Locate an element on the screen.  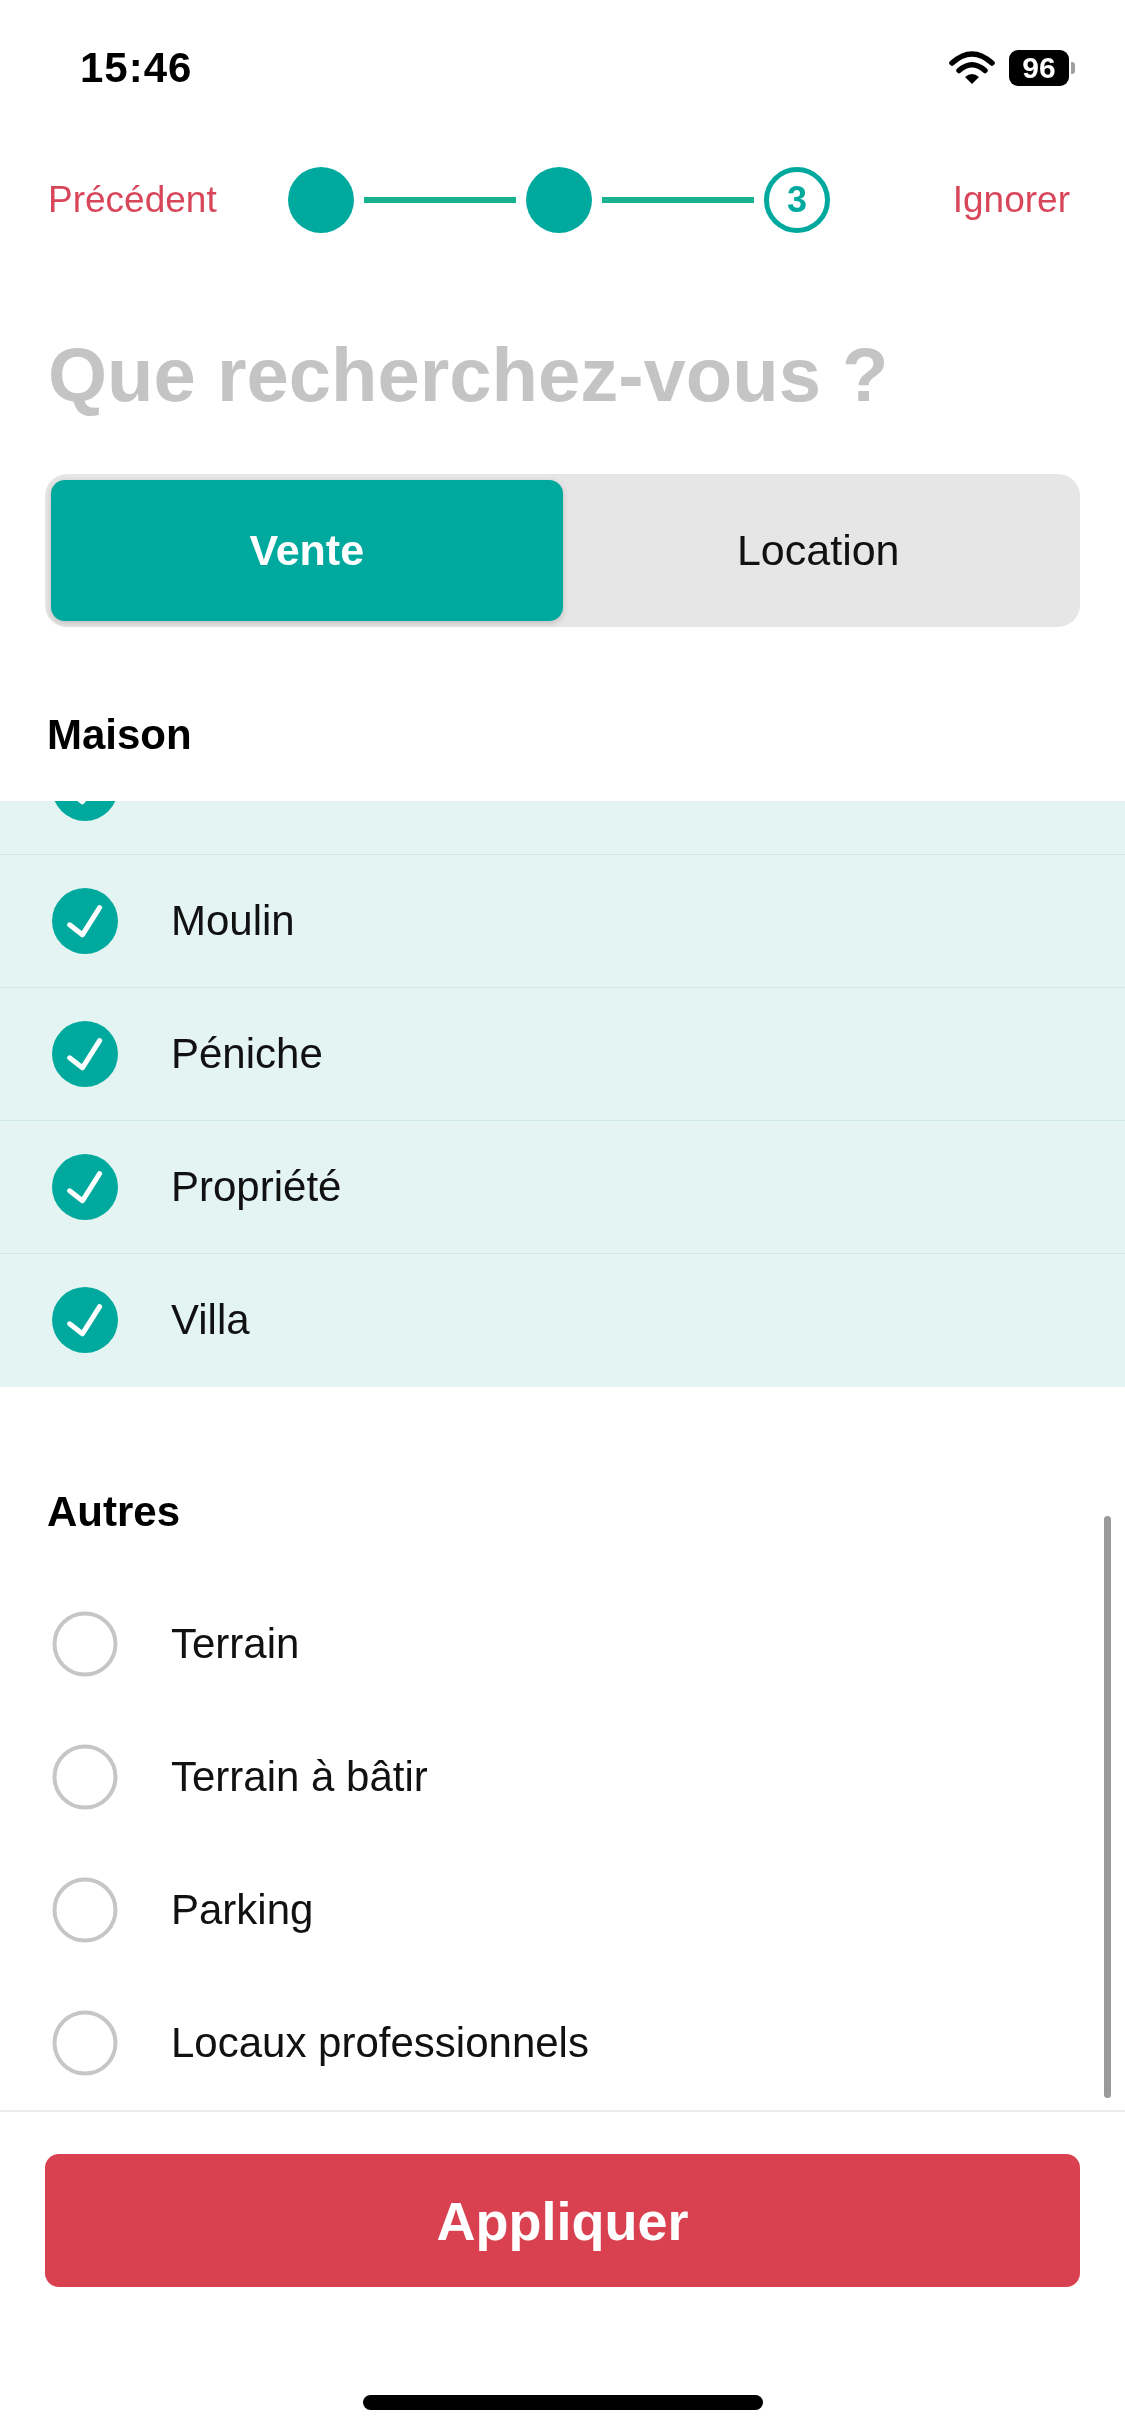
section-title: Maison is located at coordinates (119, 735).